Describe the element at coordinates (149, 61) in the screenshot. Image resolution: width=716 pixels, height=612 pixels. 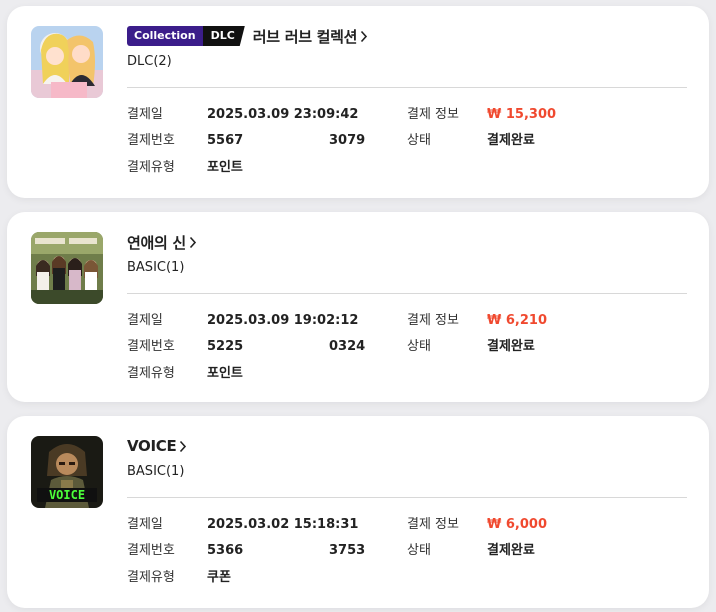
I see `product-edition: DLC(2)` at that location.